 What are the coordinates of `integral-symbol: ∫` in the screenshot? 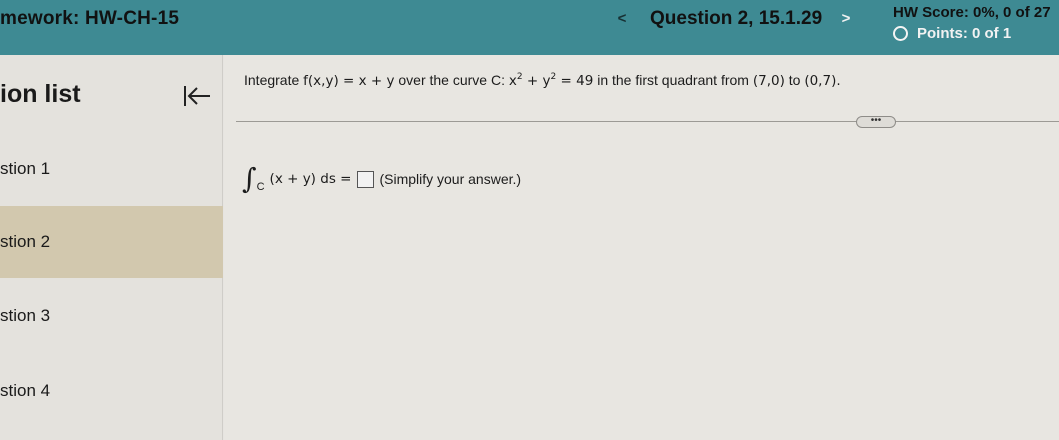 It's located at (249, 178).